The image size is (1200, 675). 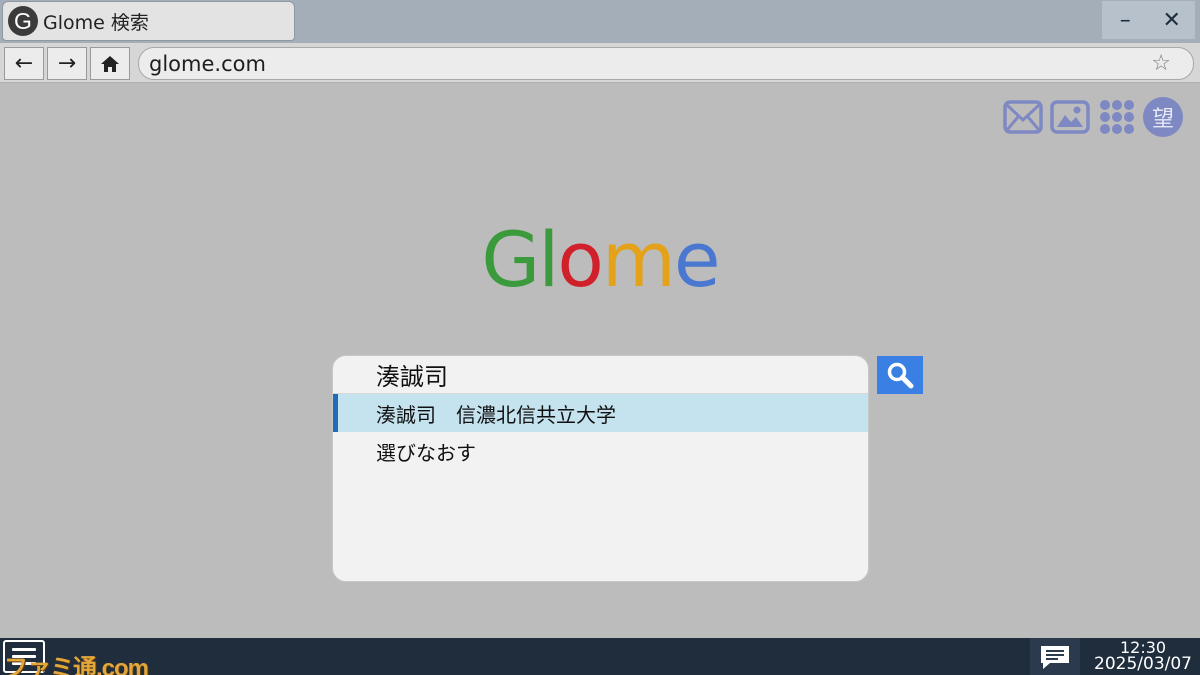 I want to click on mail-icon, so click(x=1023, y=117).